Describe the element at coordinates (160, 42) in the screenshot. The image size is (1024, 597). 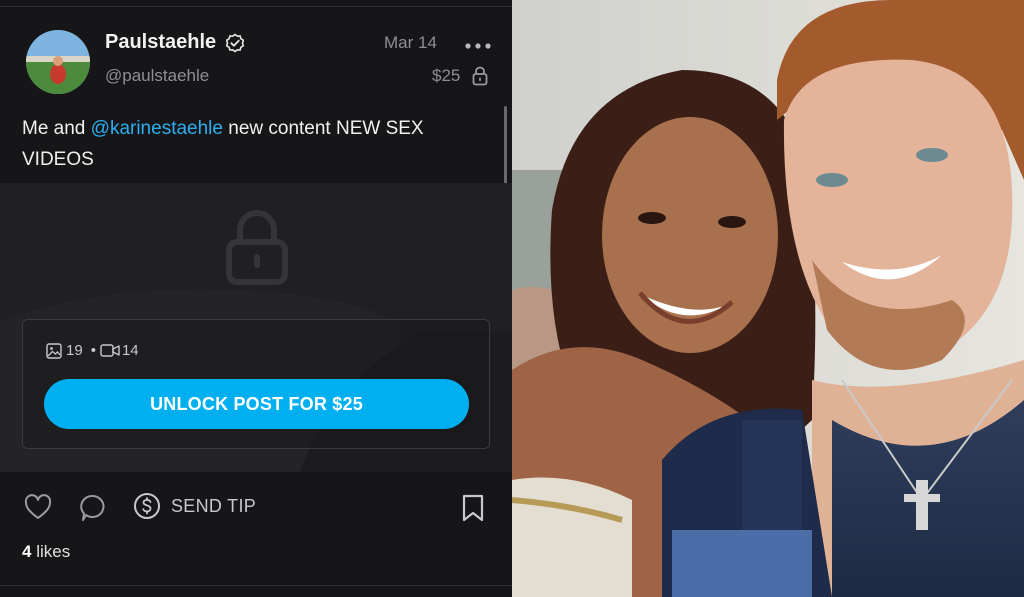
I see `author-display-name: Paulstaehle` at that location.